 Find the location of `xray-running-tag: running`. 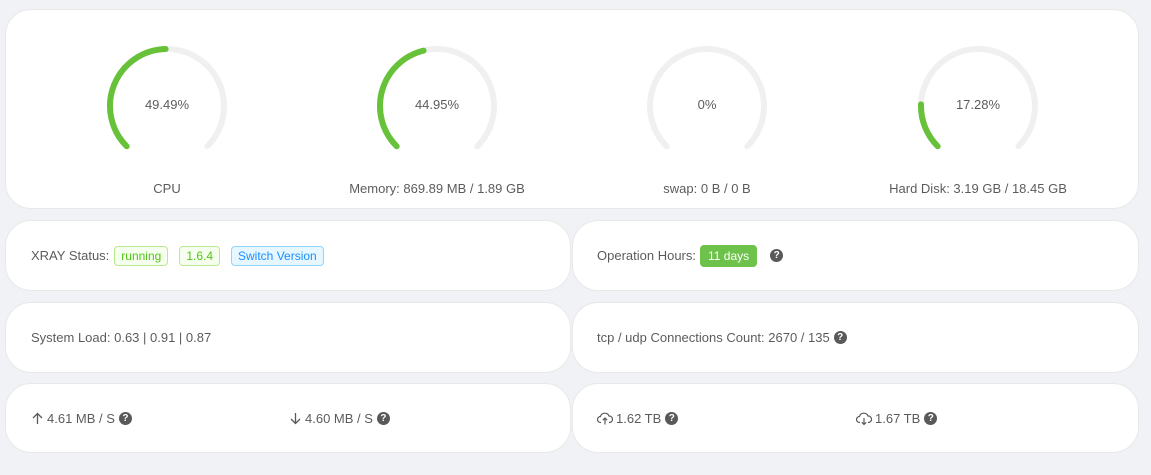

xray-running-tag: running is located at coordinates (141, 255).